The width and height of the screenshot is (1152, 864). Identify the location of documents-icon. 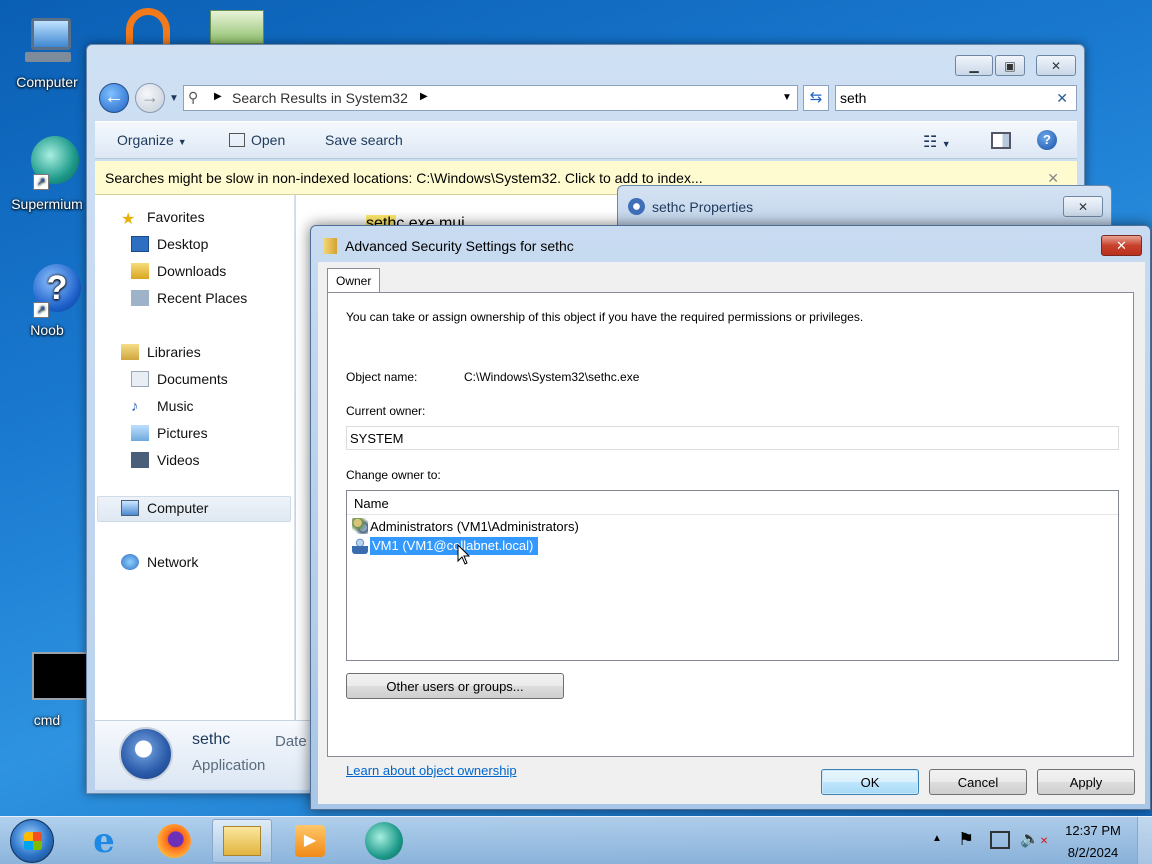
(140, 379).